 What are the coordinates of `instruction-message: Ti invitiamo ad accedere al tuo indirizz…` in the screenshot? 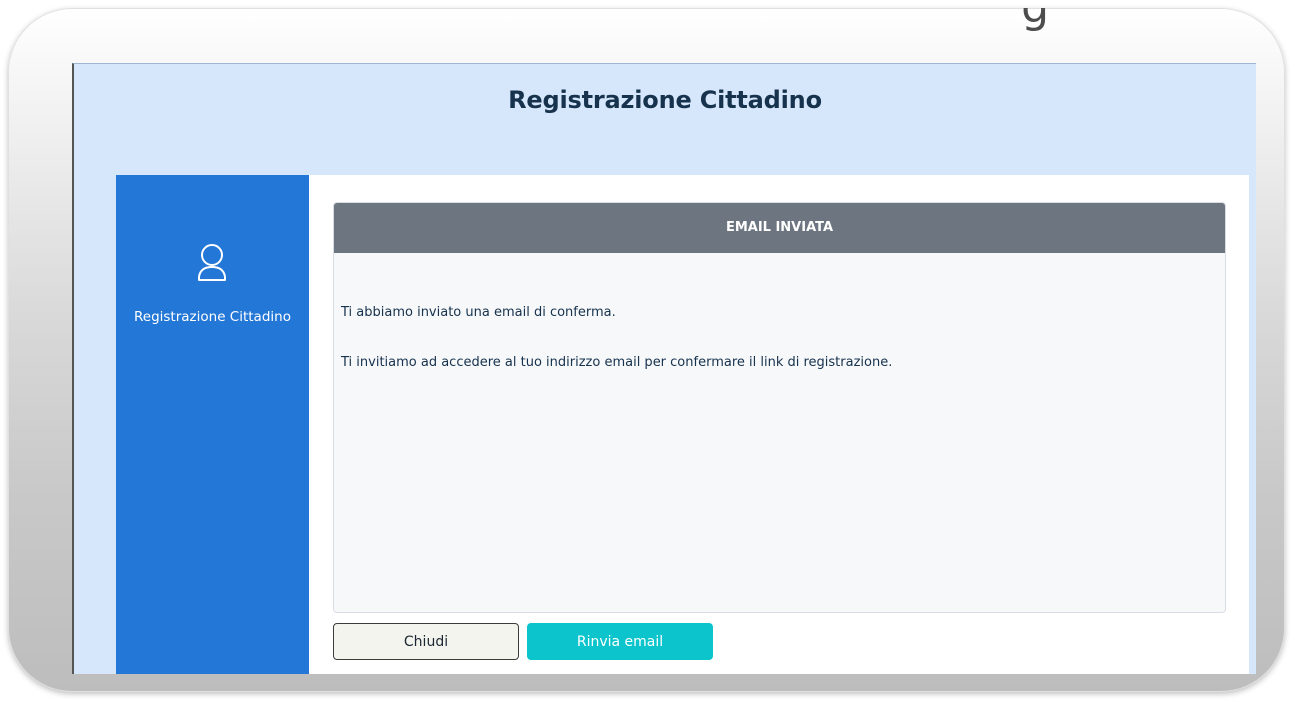 It's located at (617, 362).